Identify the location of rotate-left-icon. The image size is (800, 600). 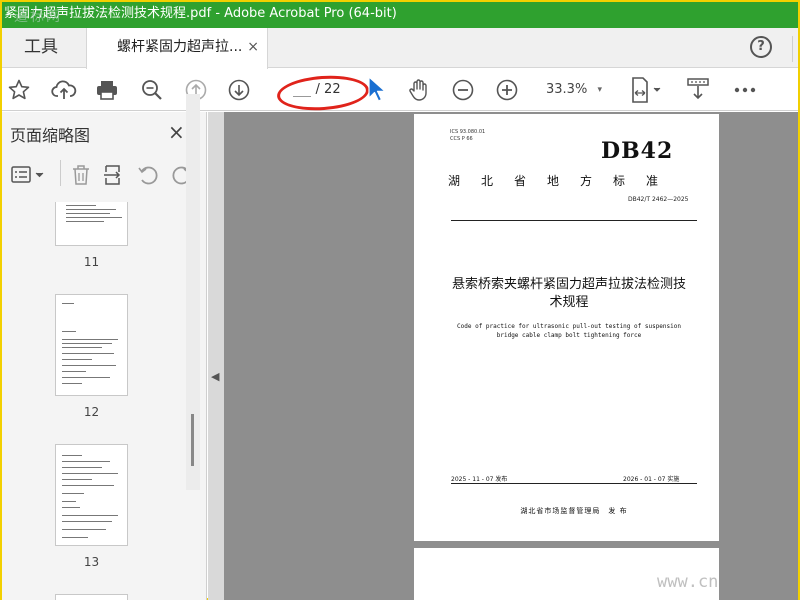
(148, 175).